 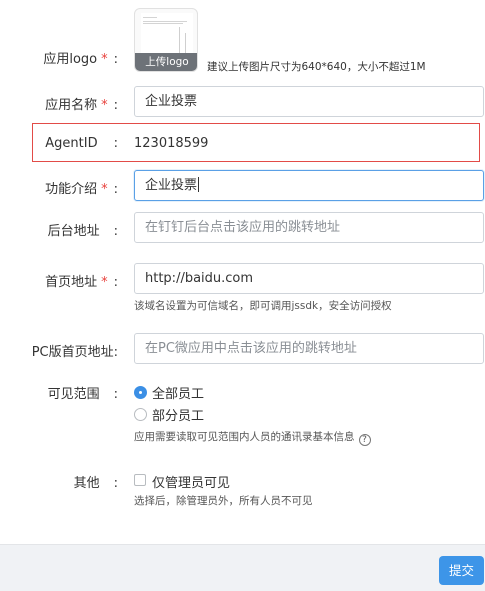 I want to click on text-caret, so click(x=199, y=184).